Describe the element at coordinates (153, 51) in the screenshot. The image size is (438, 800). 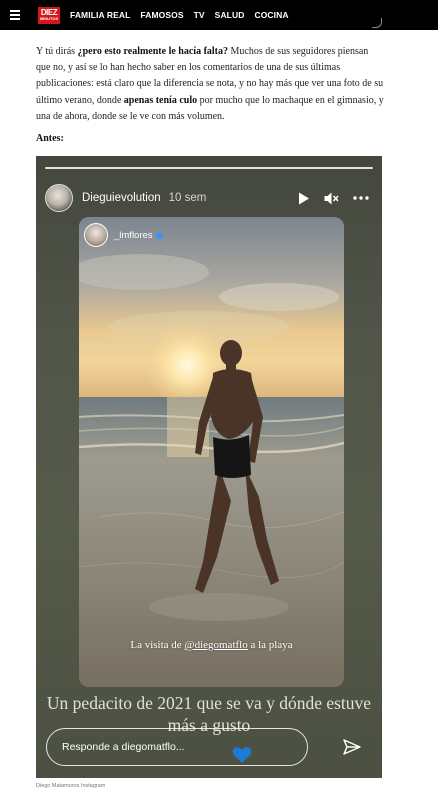
I see `para-bold-question: ¿pero esto realmente le hacía falta?` at that location.